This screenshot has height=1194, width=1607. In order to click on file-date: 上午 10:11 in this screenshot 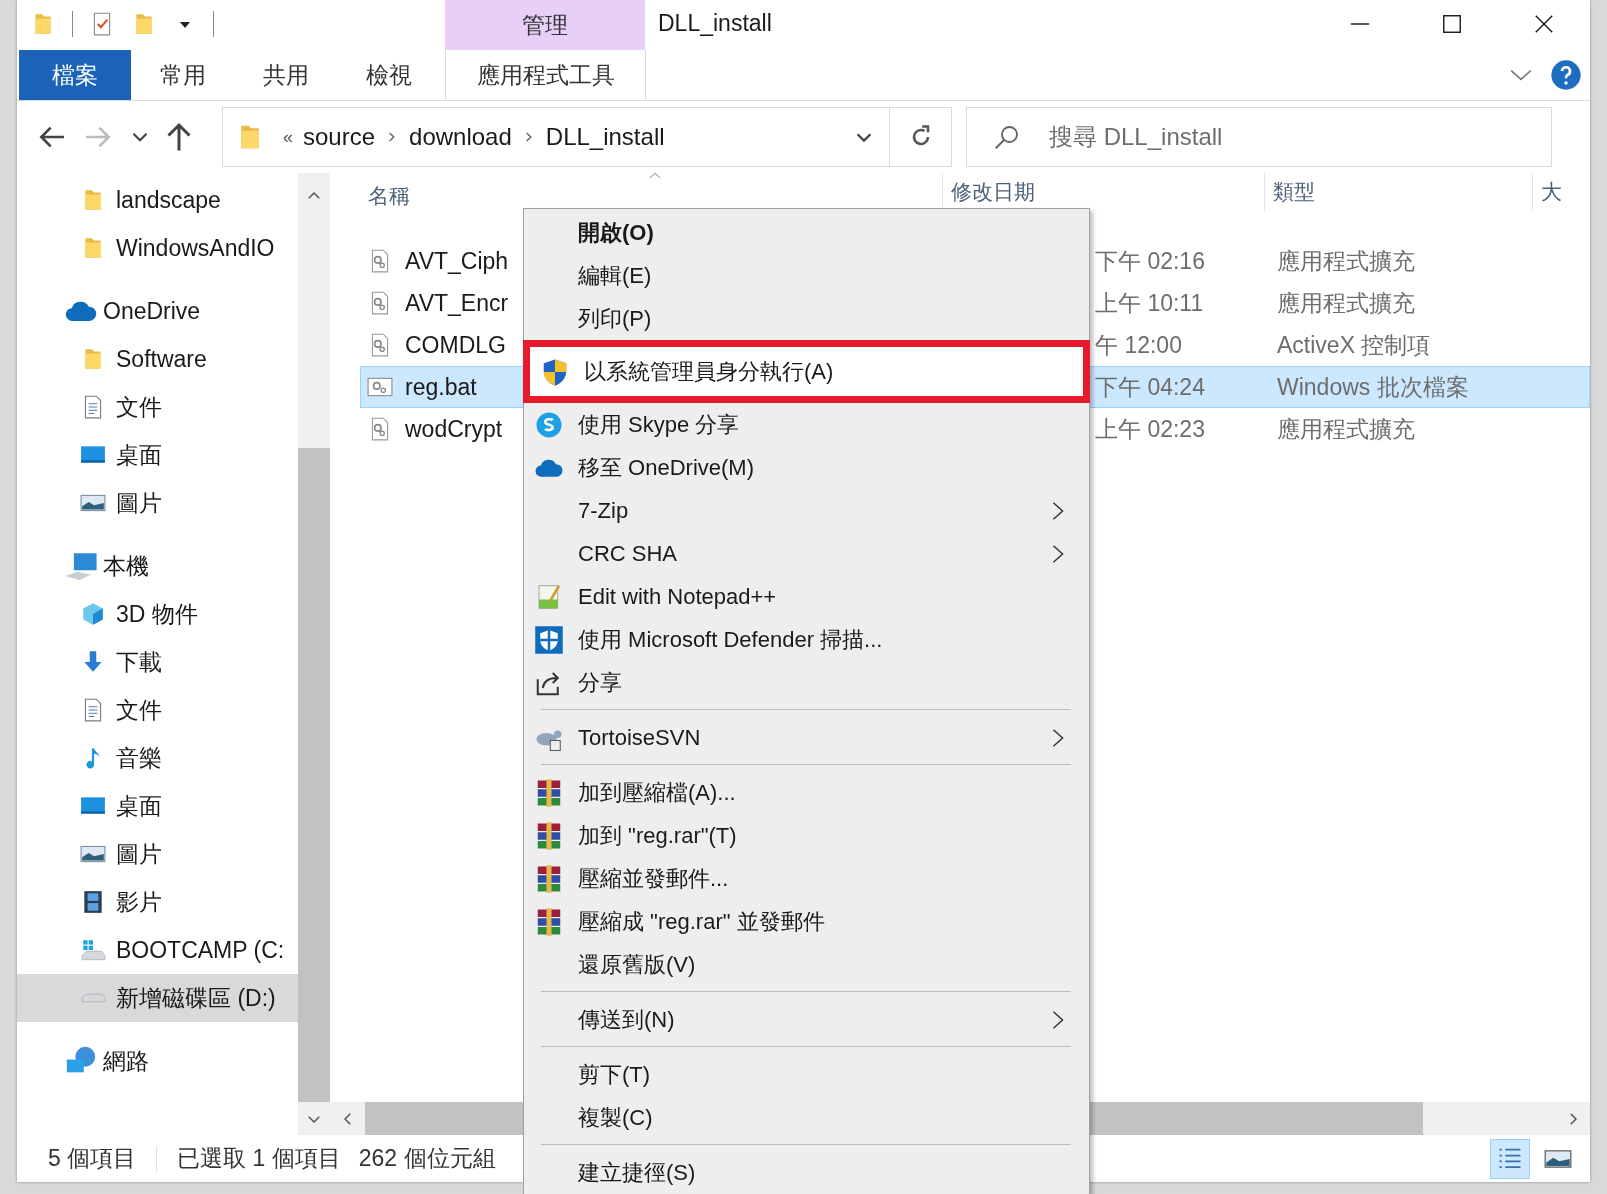, I will do `click(1150, 303)`.